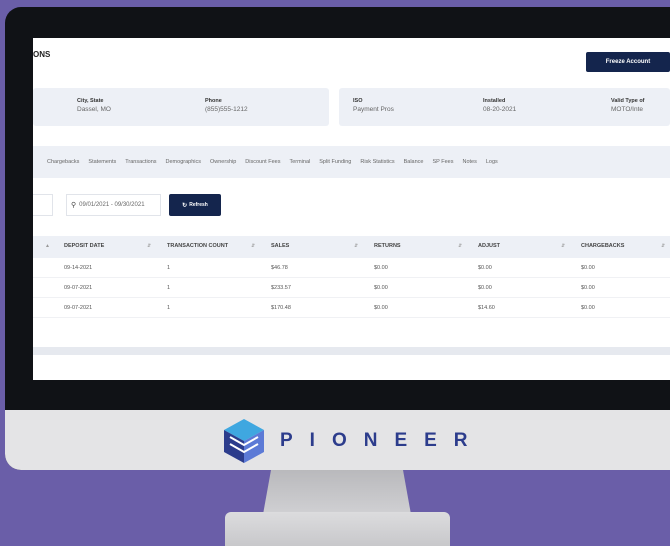 This screenshot has height=546, width=670. What do you see at coordinates (494, 101) in the screenshot?
I see `installed-label: Installed` at bounding box center [494, 101].